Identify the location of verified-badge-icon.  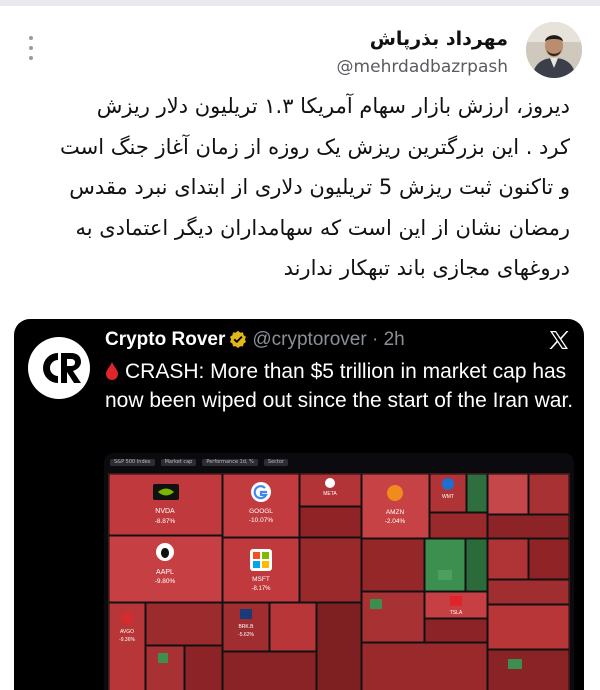
(238, 342).